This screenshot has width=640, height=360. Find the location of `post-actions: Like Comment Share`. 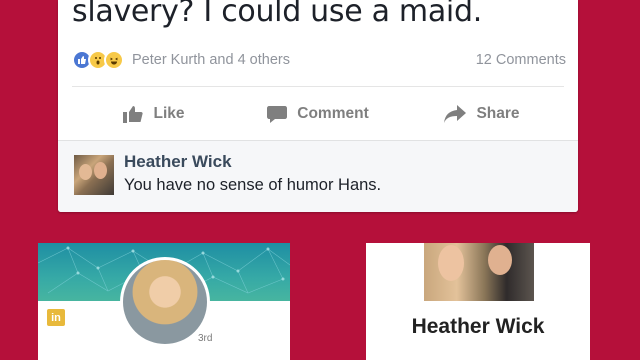

post-actions: Like Comment Share is located at coordinates (318, 114).